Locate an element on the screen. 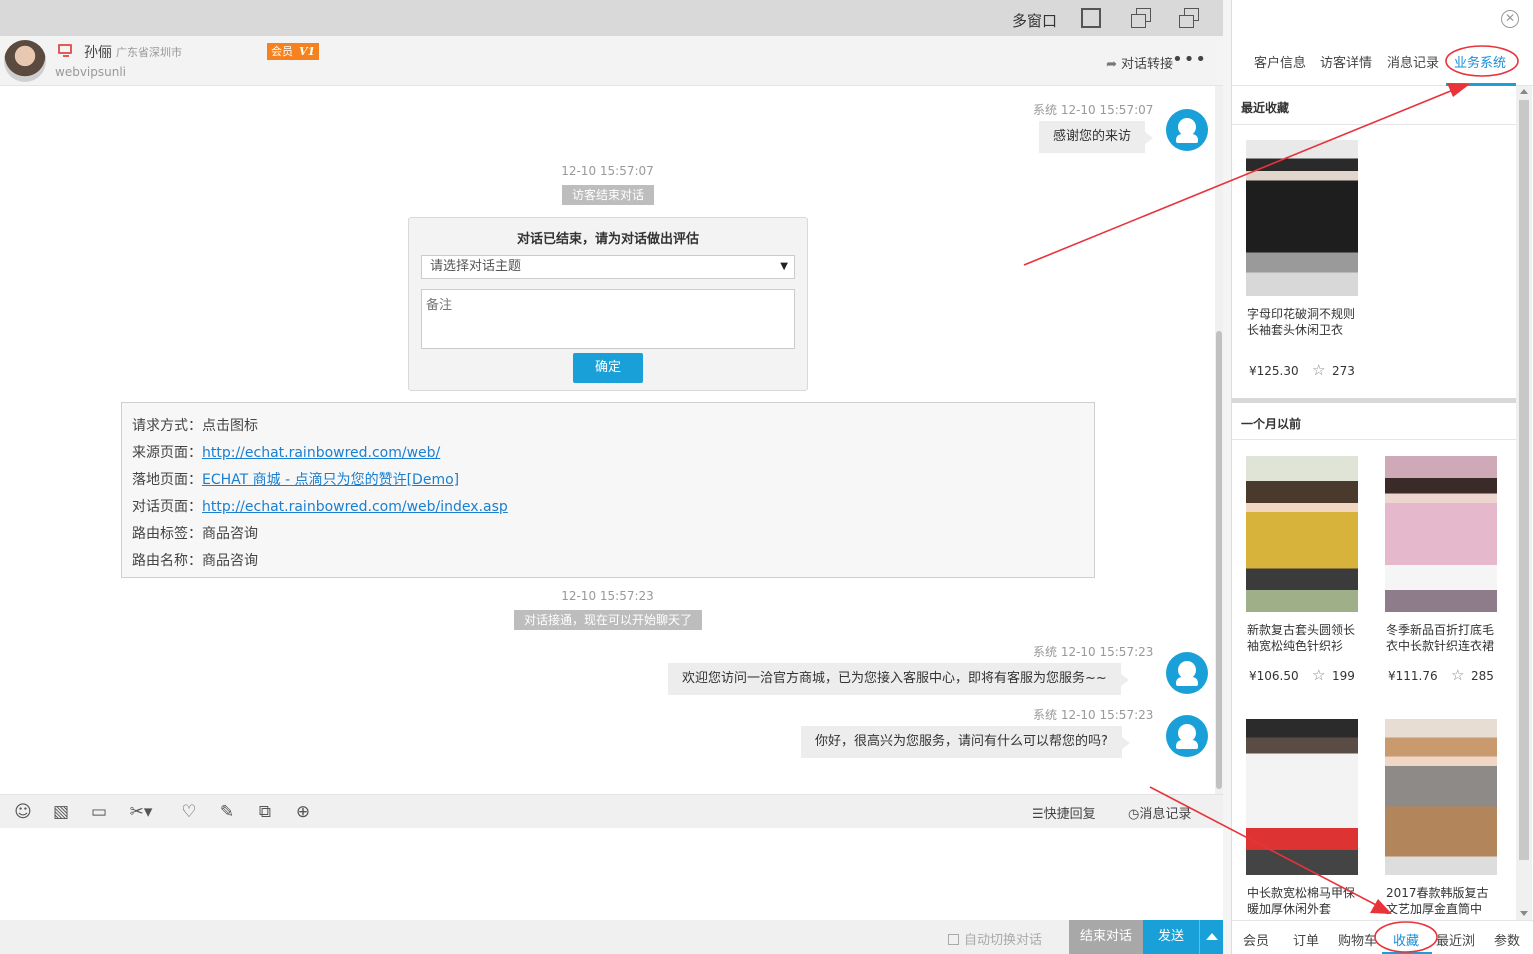 The width and height of the screenshot is (1533, 954). topic-select-value: 请选择对话主题 is located at coordinates (476, 266).